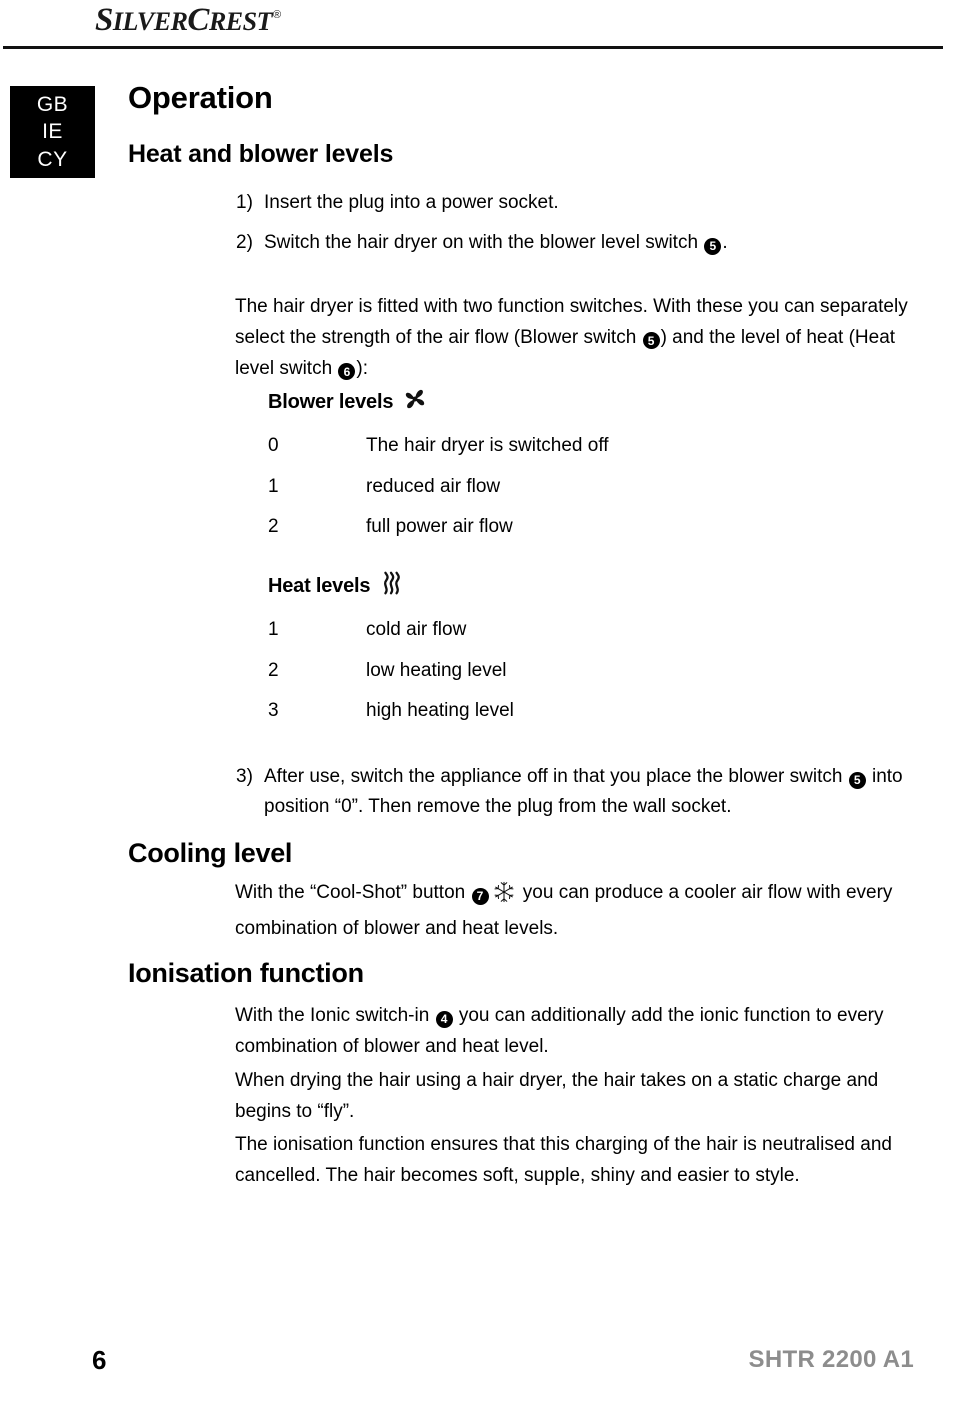 The image size is (960, 1401). I want to click on step-number: 2), so click(244, 243).